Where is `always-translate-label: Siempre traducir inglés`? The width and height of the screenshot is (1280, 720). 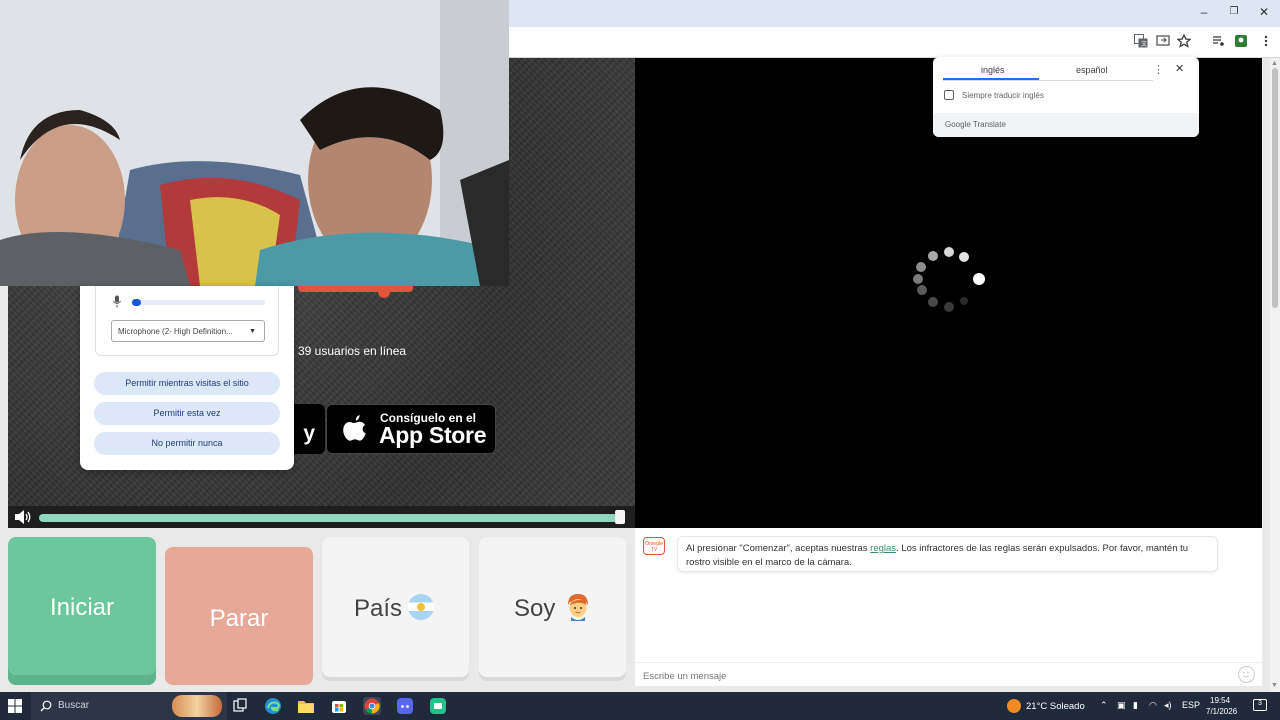 always-translate-label: Siempre traducir inglés is located at coordinates (1003, 95).